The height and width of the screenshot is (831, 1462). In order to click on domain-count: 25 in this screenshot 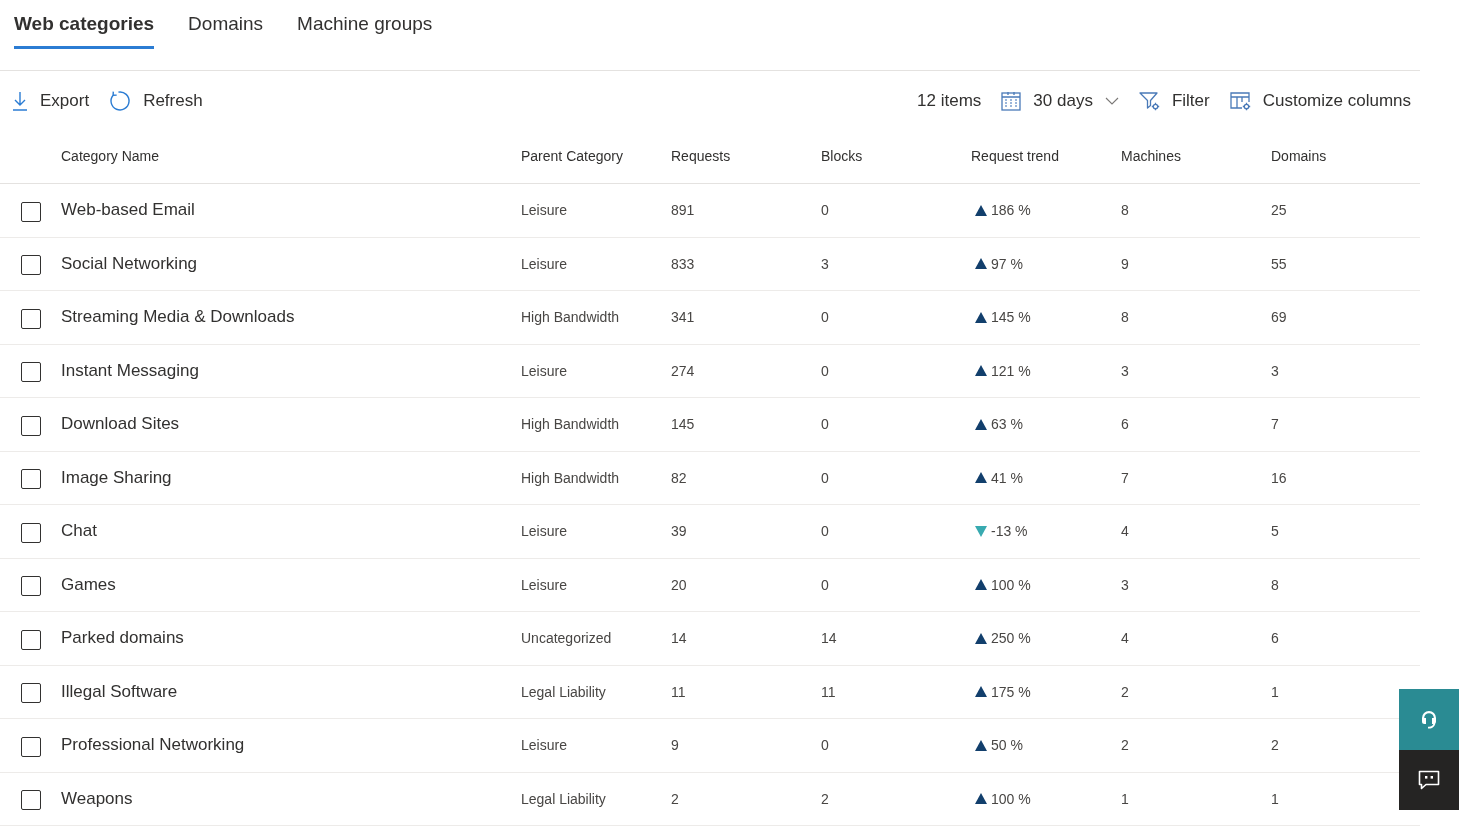, I will do `click(1279, 210)`.